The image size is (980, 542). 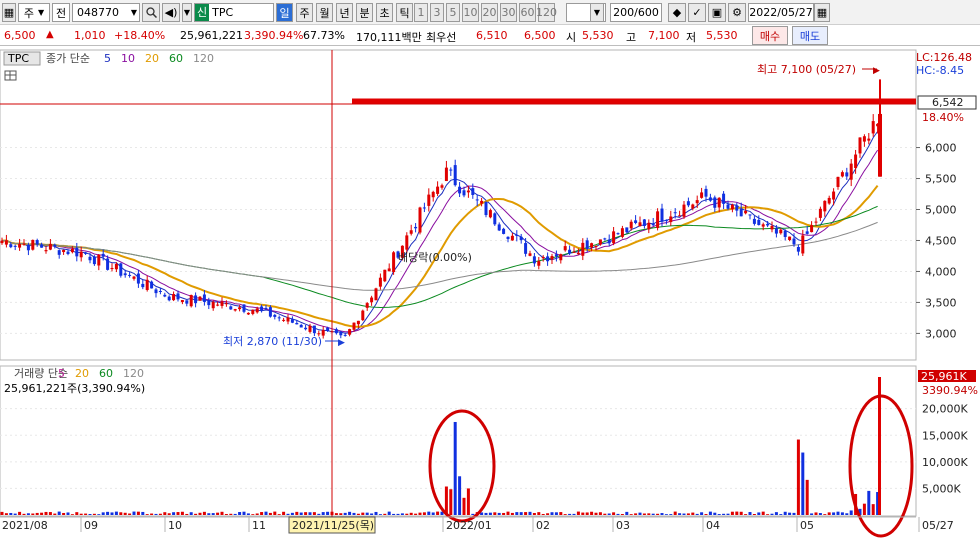 What do you see at coordinates (234, 12) in the screenshot?
I see `stock-name-field: 신 TPC` at bounding box center [234, 12].